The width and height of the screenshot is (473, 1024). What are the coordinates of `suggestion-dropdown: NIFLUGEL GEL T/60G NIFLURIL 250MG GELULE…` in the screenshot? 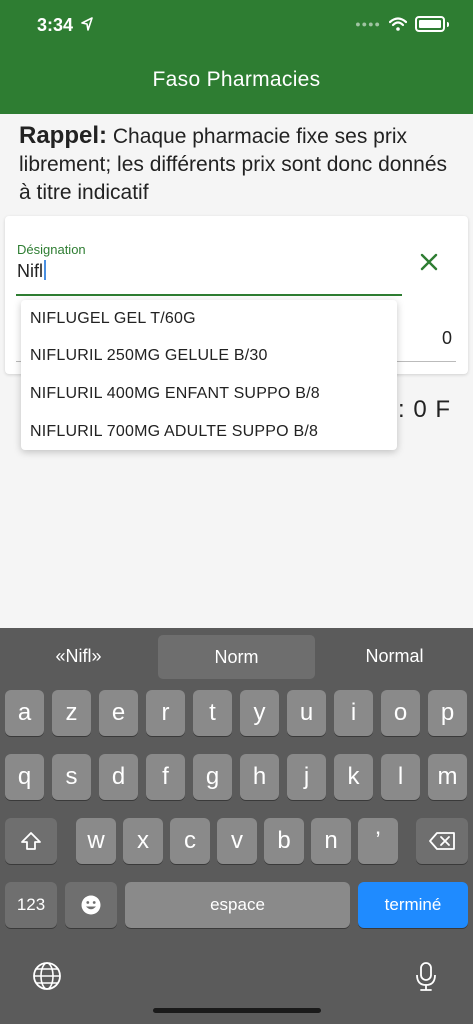 It's located at (209, 375).